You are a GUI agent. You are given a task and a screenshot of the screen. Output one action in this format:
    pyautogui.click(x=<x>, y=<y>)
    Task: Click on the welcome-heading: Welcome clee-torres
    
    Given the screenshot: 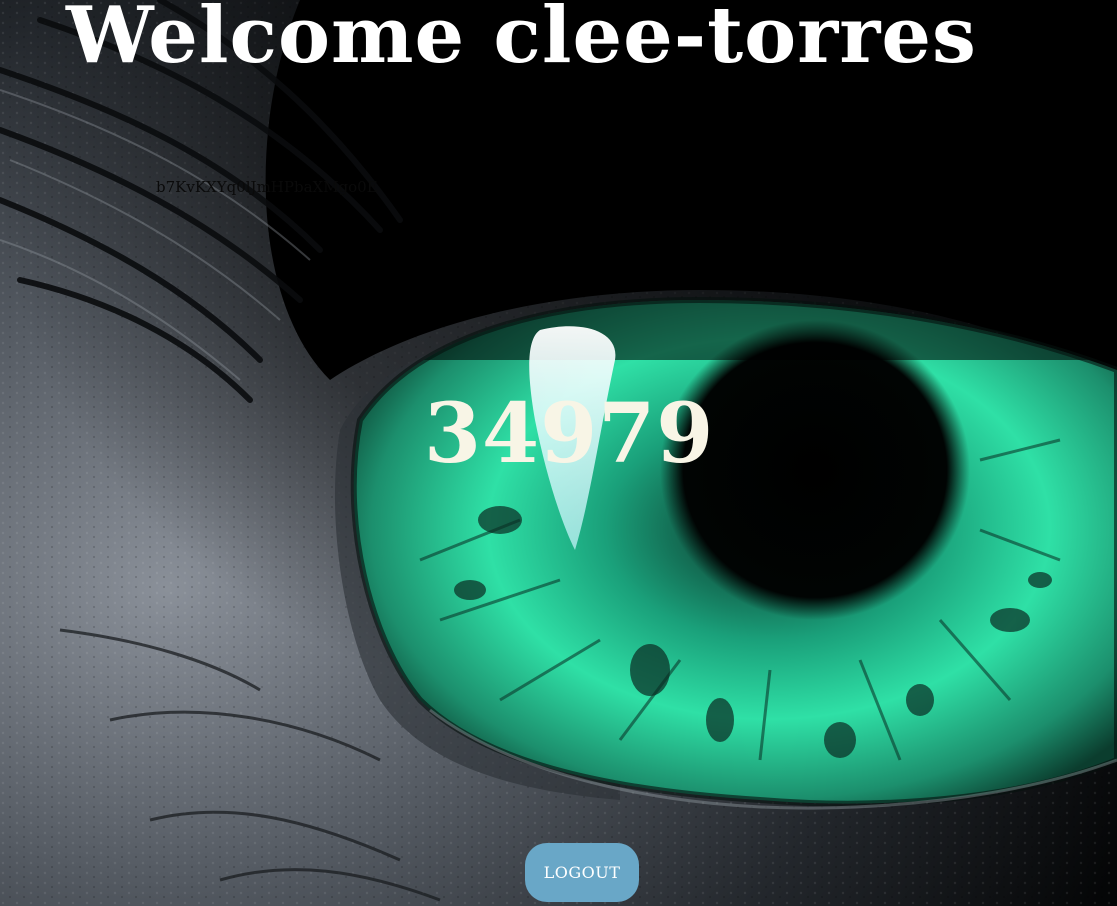 What is the action you would take?
    pyautogui.click(x=521, y=40)
    